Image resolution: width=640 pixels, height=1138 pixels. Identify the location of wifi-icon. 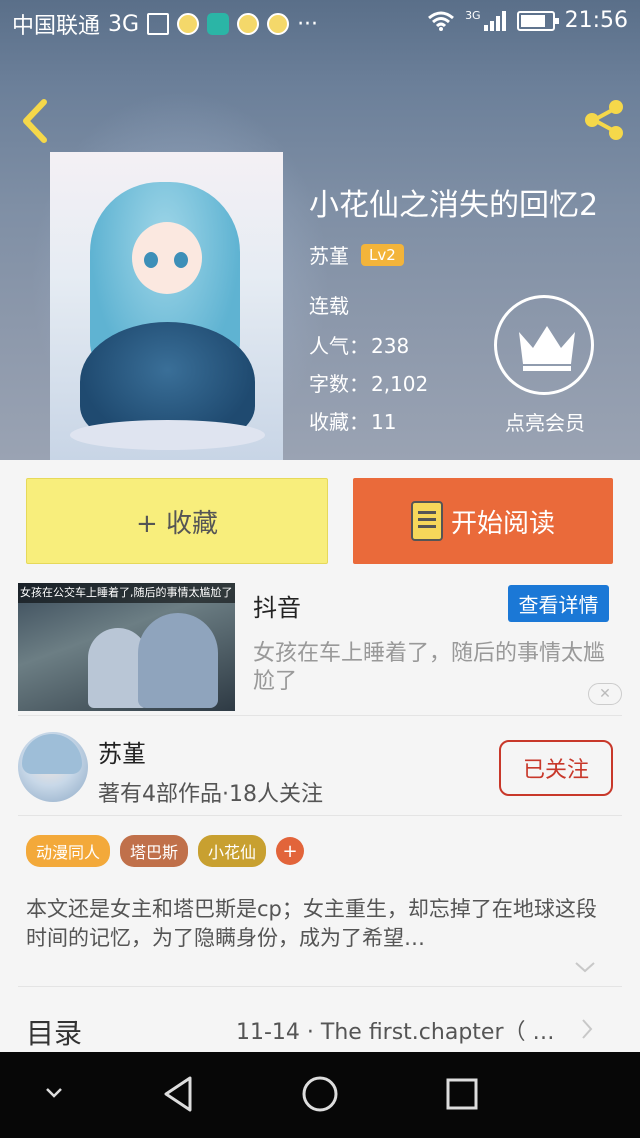
(441, 21).